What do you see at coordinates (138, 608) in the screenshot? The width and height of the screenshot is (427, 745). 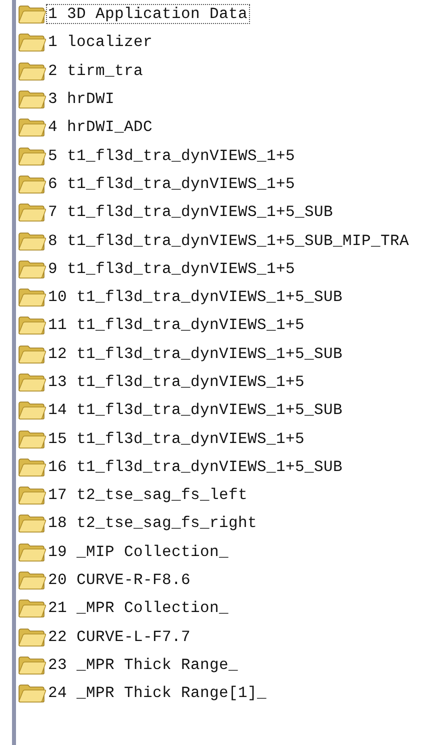 I see `folder-name: 21 _MPR Collection_` at bounding box center [138, 608].